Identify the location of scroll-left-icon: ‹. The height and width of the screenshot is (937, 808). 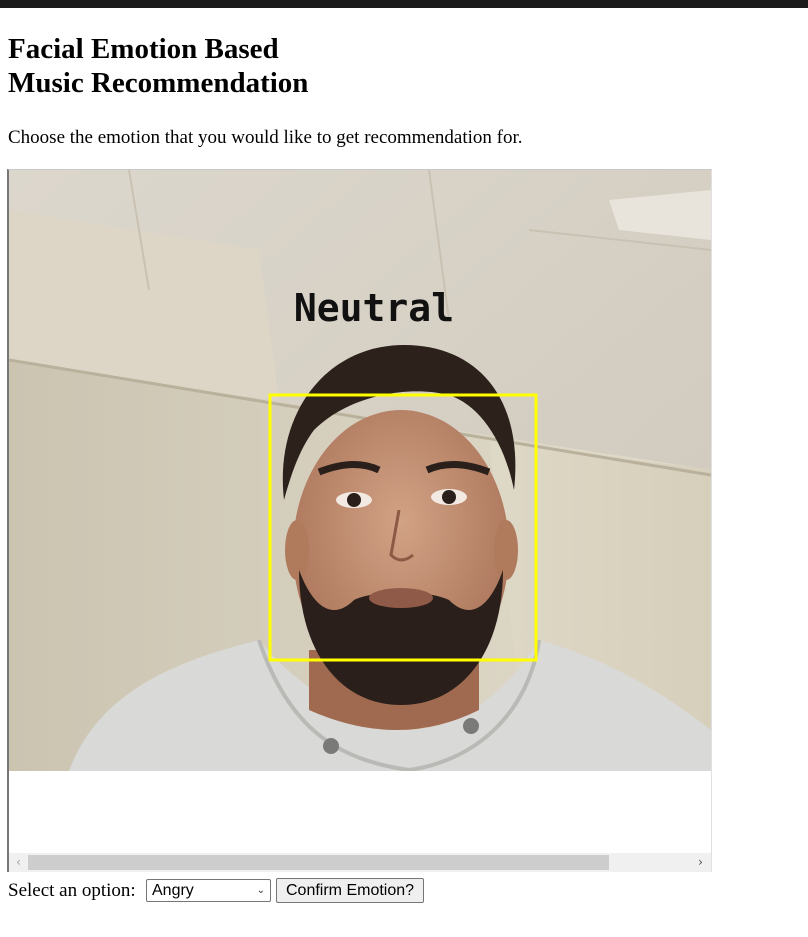
(18, 862).